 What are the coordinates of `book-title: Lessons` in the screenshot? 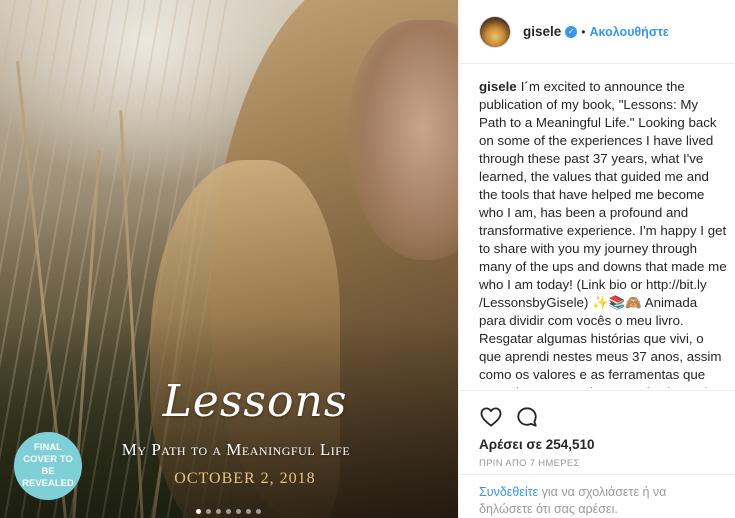 It's located at (255, 401).